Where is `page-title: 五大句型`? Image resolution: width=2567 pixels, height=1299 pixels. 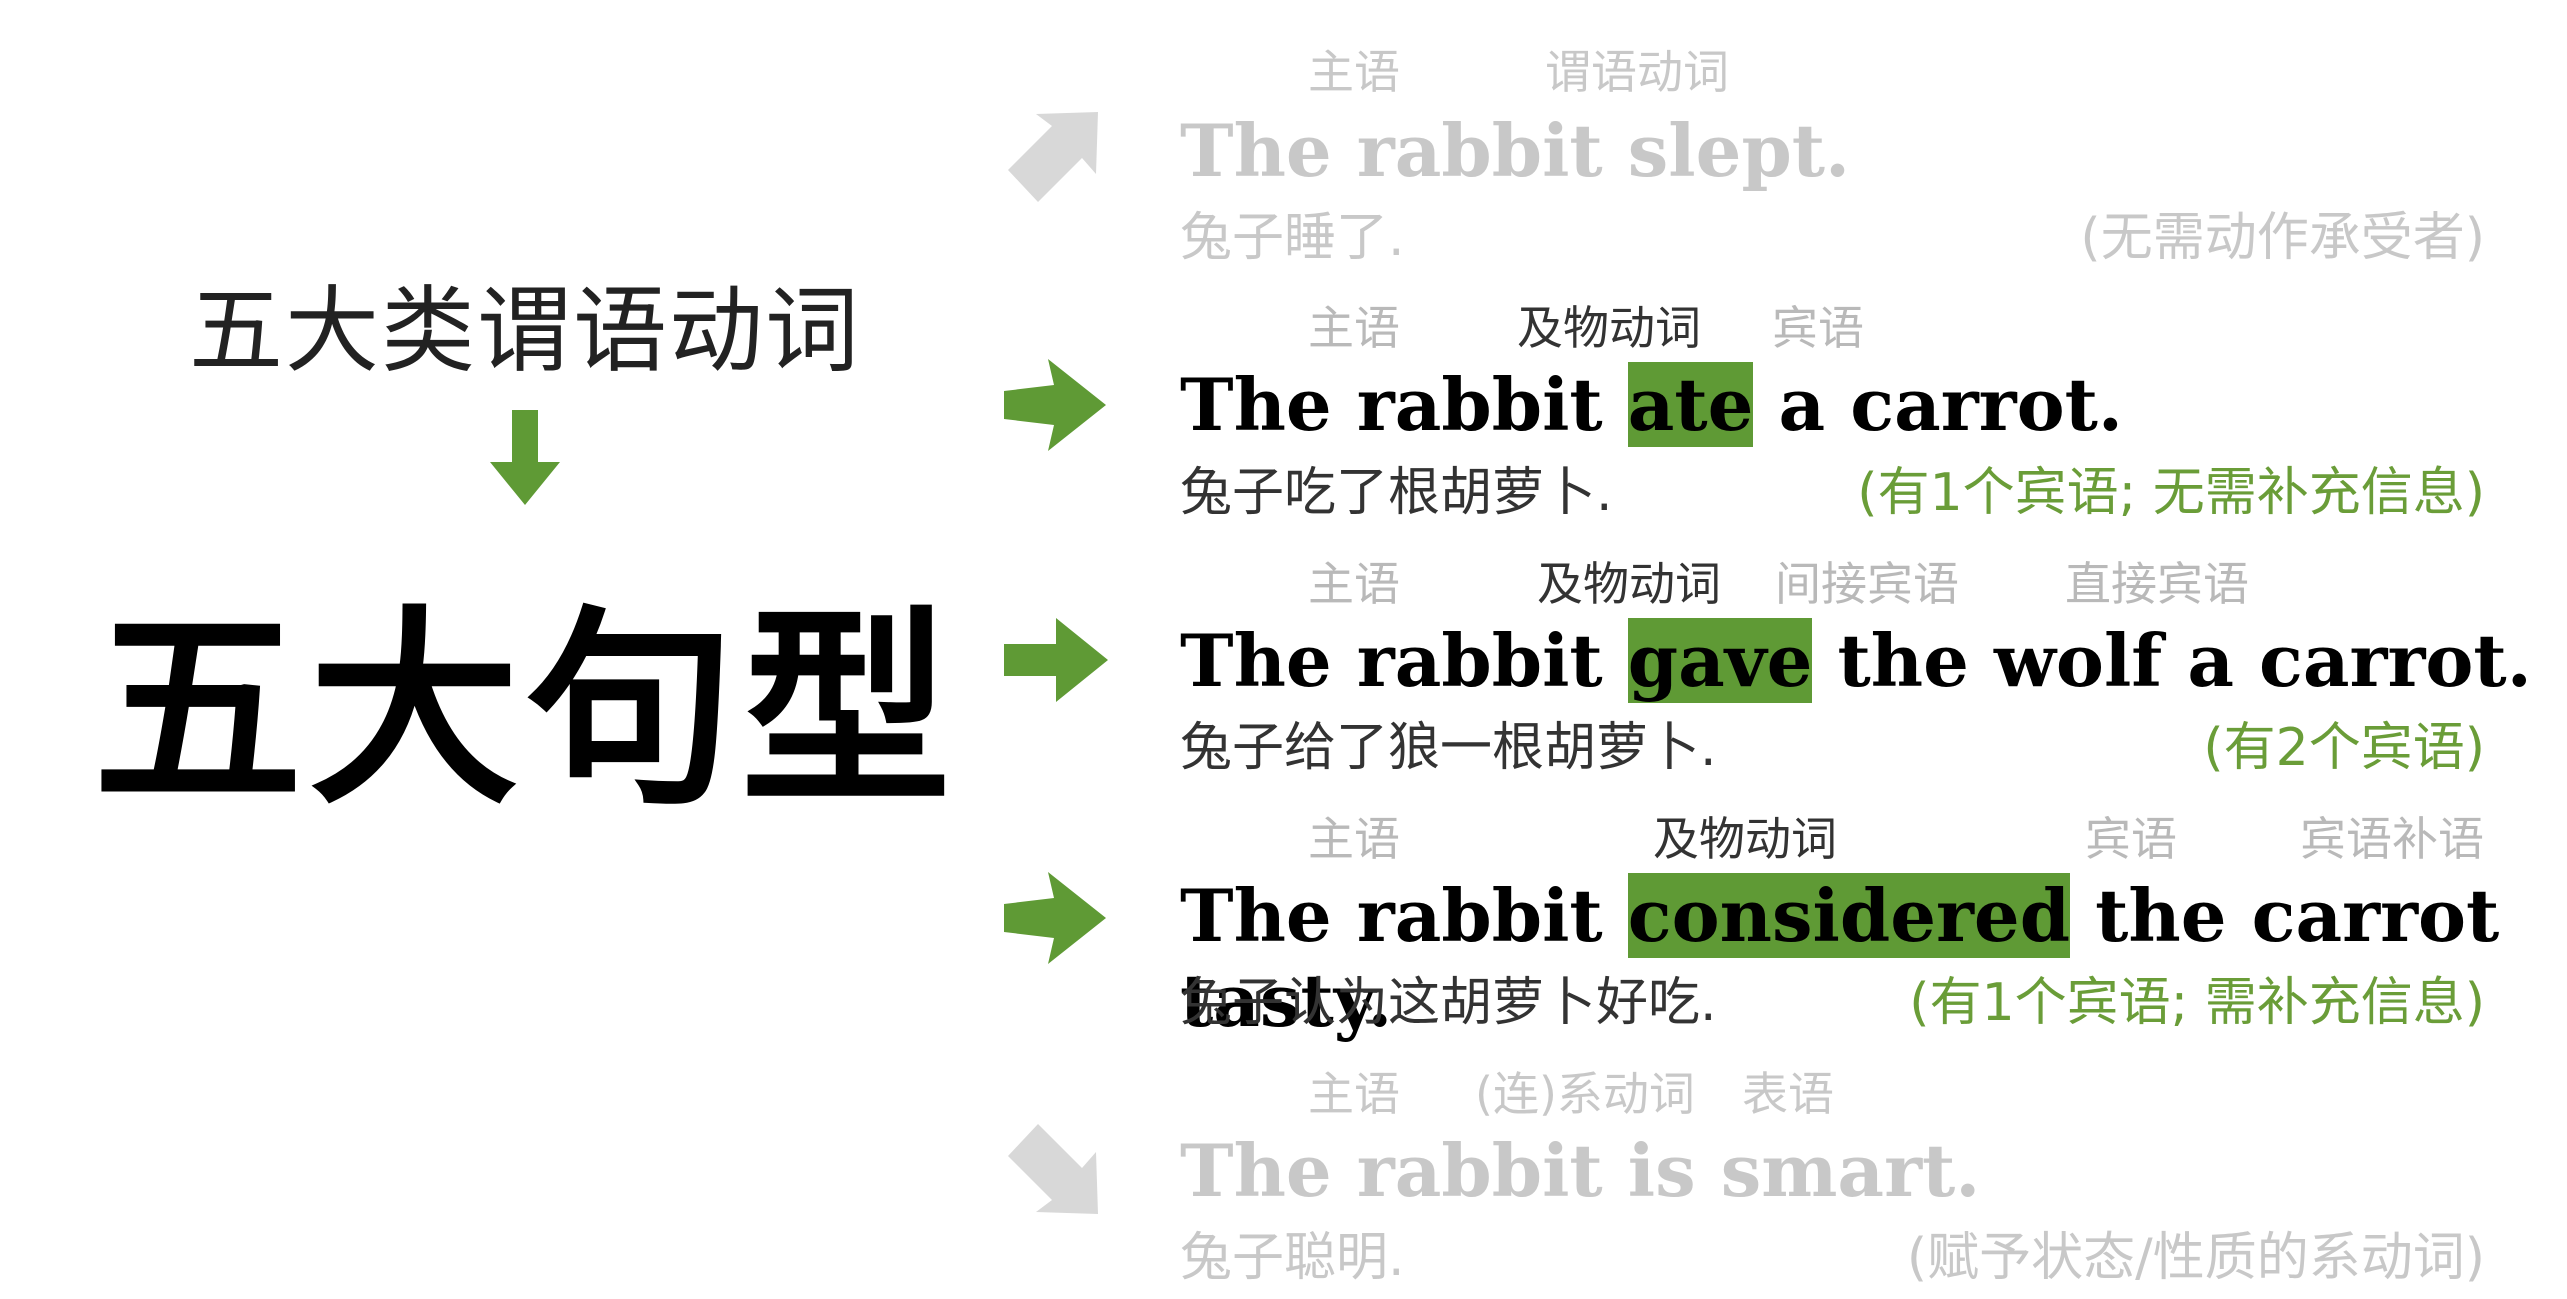 page-title: 五大句型 is located at coordinates (524, 709).